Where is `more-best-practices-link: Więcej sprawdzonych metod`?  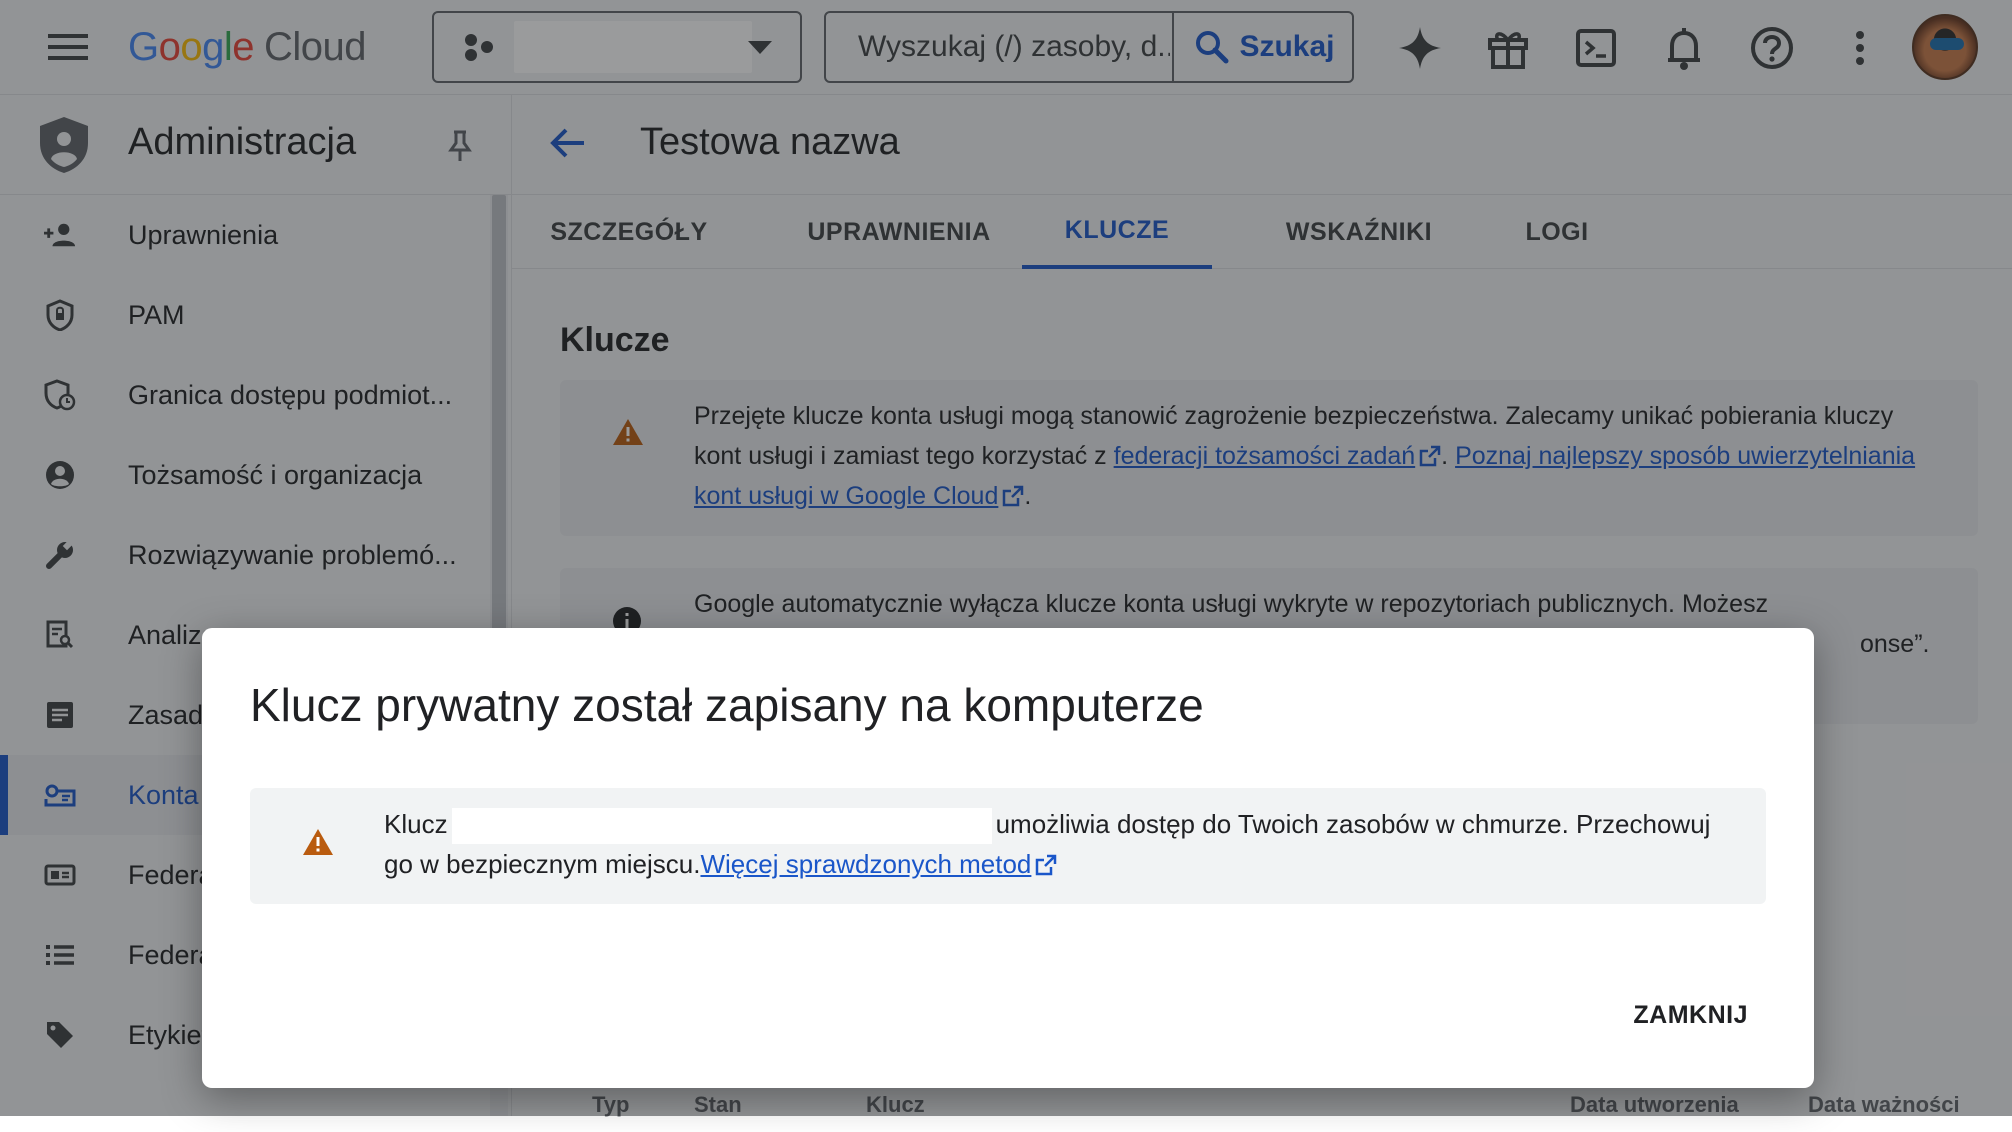
more-best-practices-link: Więcej sprawdzonych metod is located at coordinates (865, 864).